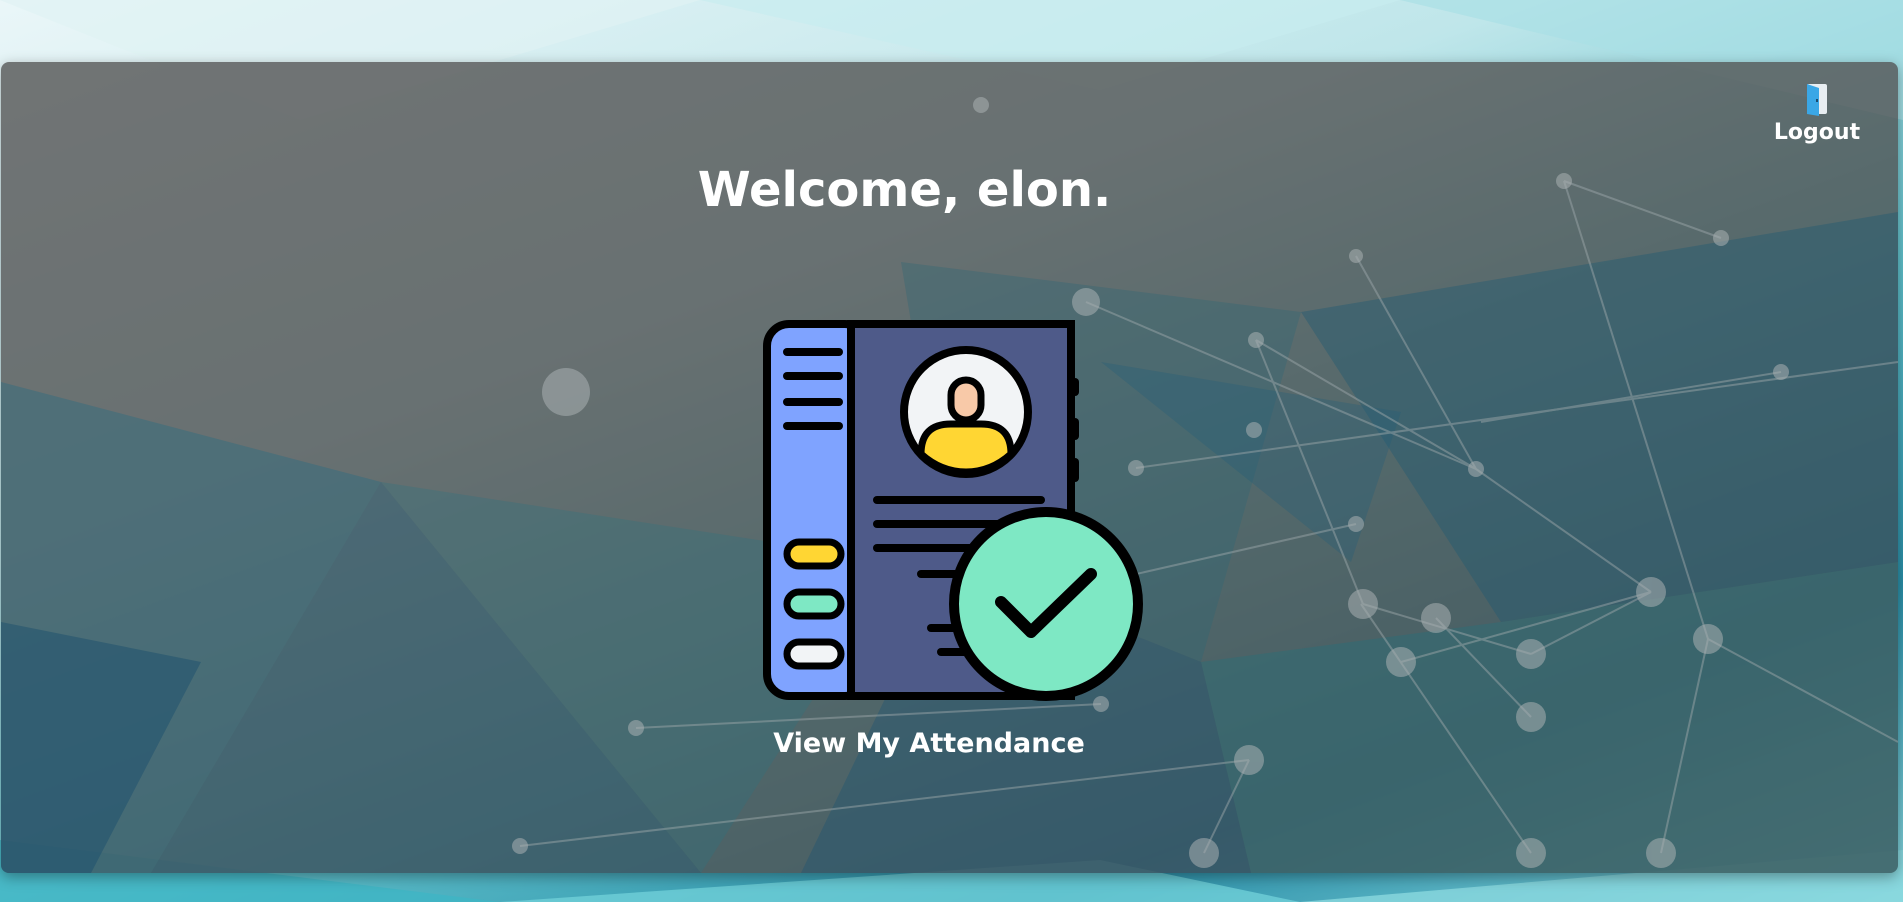  What do you see at coordinates (1817, 100) in the screenshot?
I see `door-exit-icon` at bounding box center [1817, 100].